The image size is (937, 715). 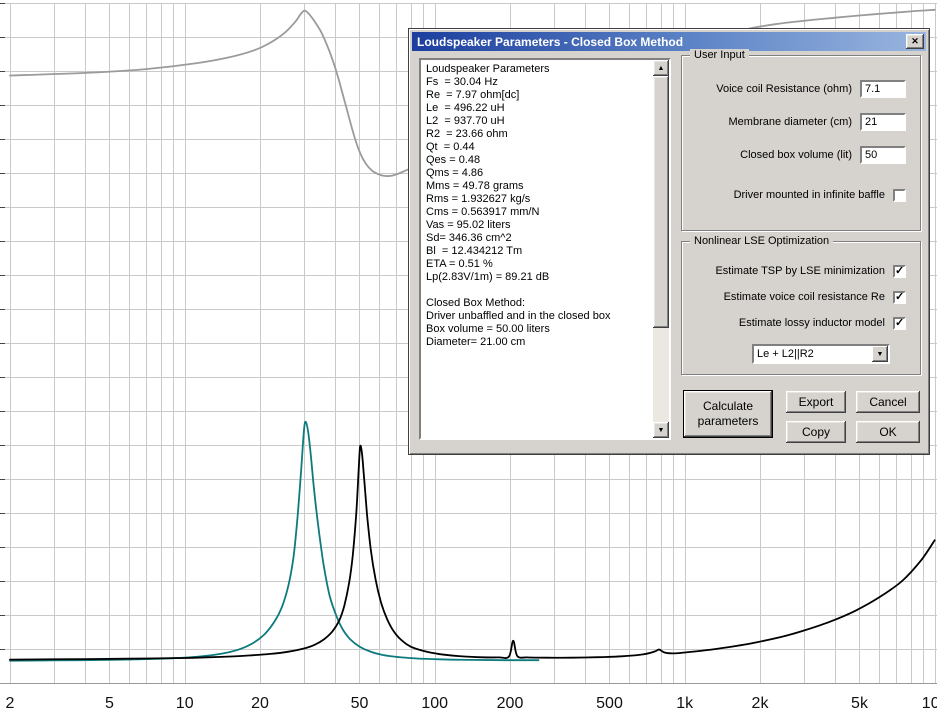 What do you see at coordinates (800, 271) in the screenshot?
I see `estimate-tsp-label: Estimate TSP by LSE minimization` at bounding box center [800, 271].